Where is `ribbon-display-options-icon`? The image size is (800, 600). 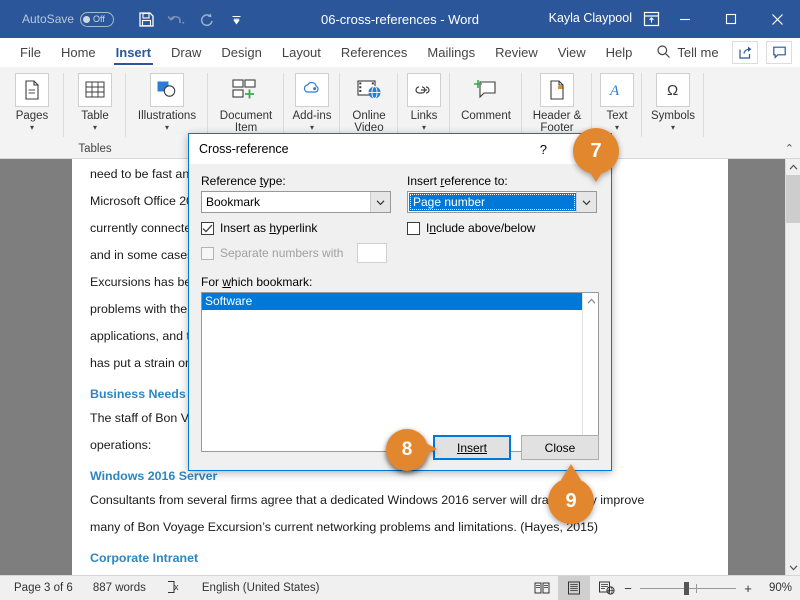 ribbon-display-options-icon is located at coordinates (651, 19).